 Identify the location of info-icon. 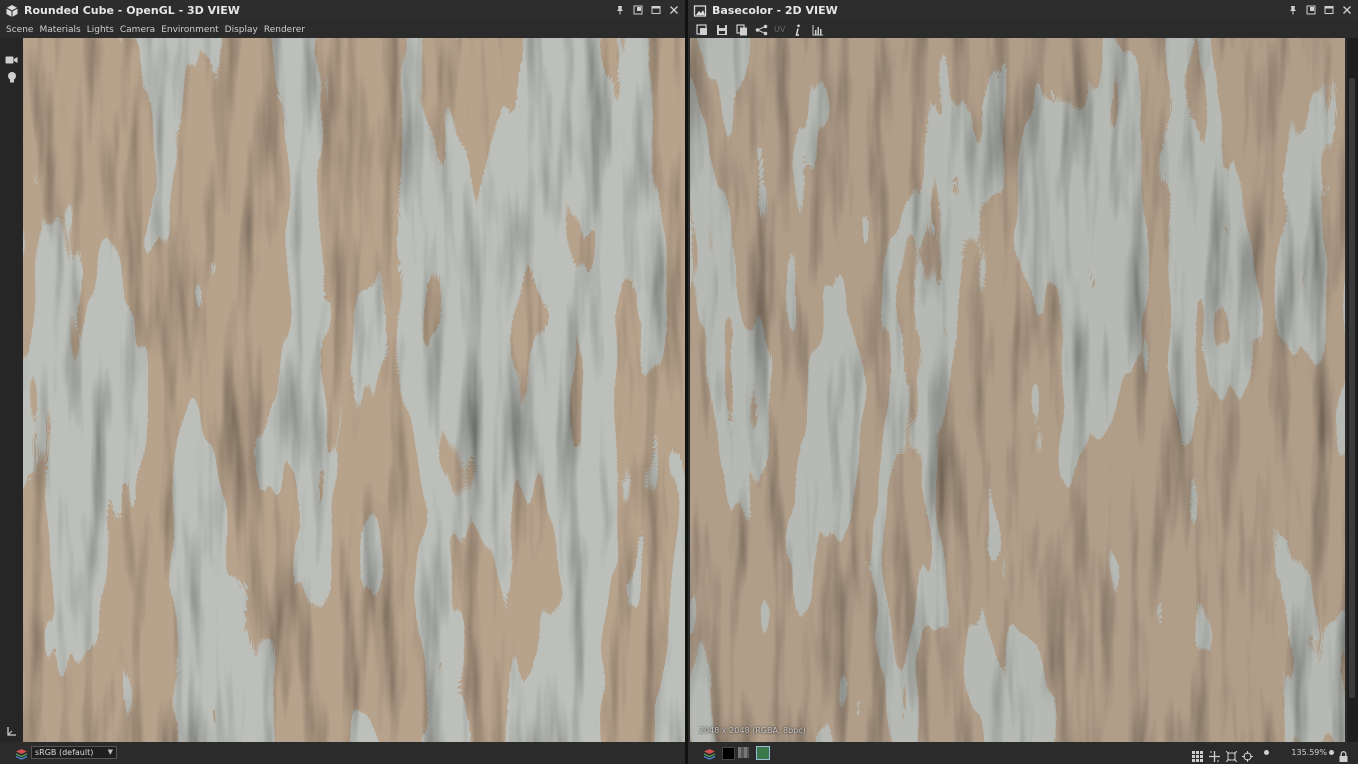
(797, 30).